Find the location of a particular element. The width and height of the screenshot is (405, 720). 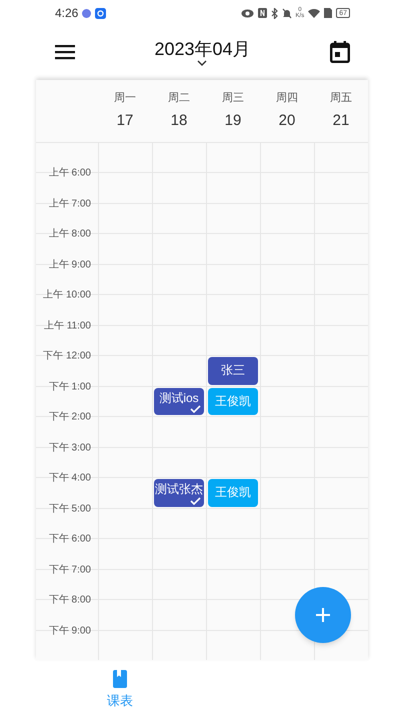

time-label: 下午 3:00 is located at coordinates (69, 448).